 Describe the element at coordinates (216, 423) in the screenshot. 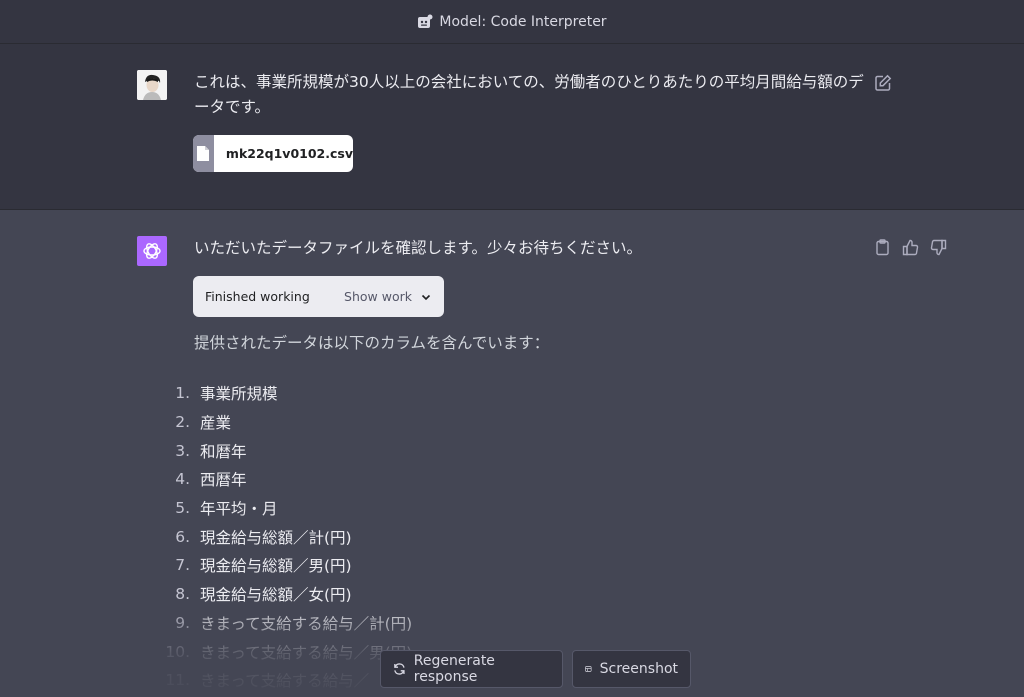

I see `column-list-label: 産業` at that location.